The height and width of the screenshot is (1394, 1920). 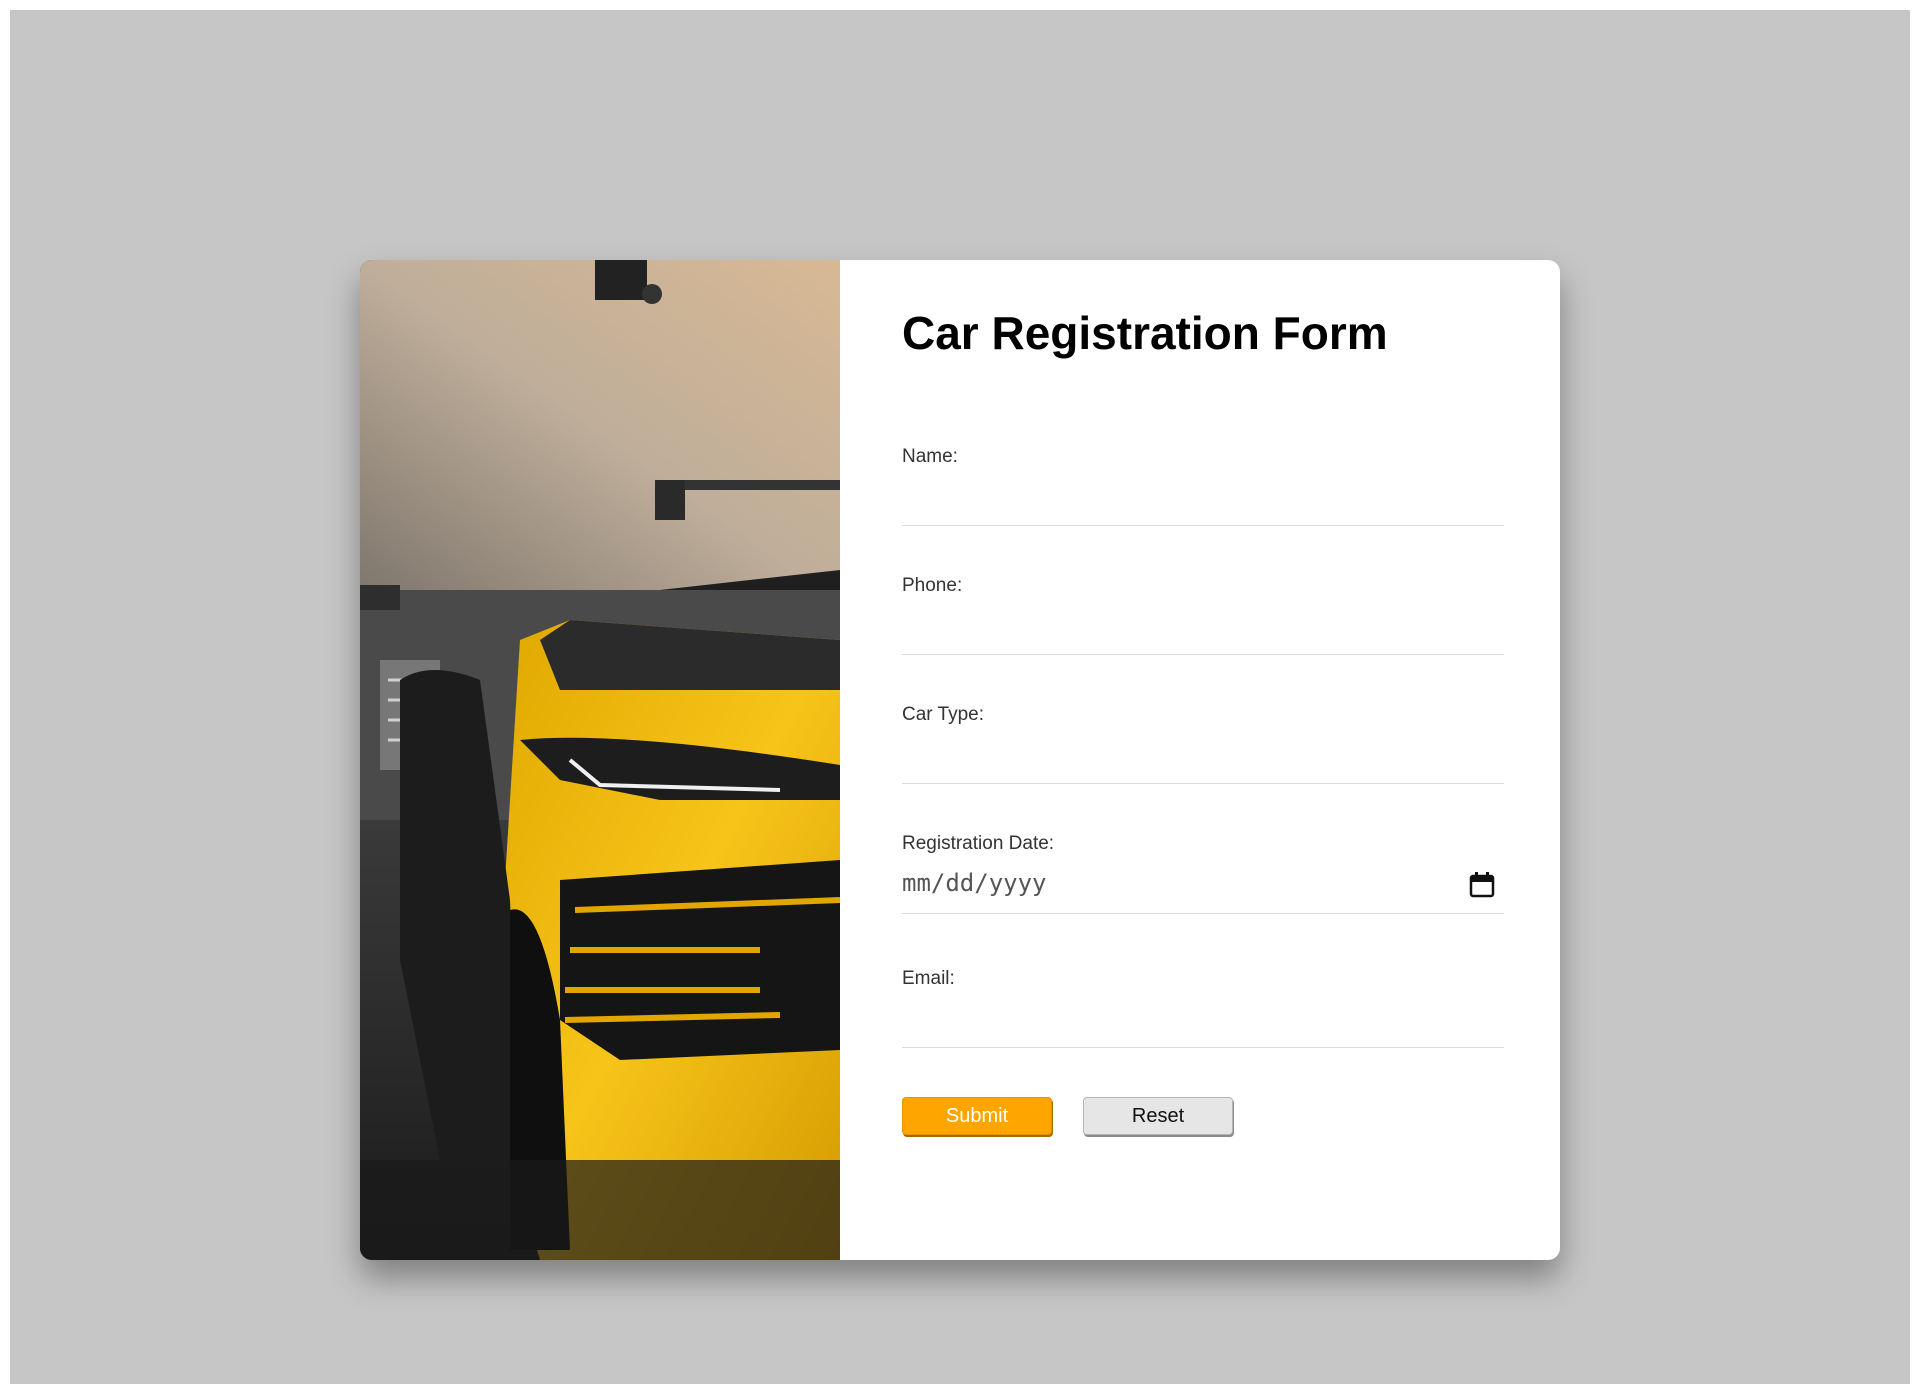 I want to click on name-field: Name:, so click(x=1203, y=486).